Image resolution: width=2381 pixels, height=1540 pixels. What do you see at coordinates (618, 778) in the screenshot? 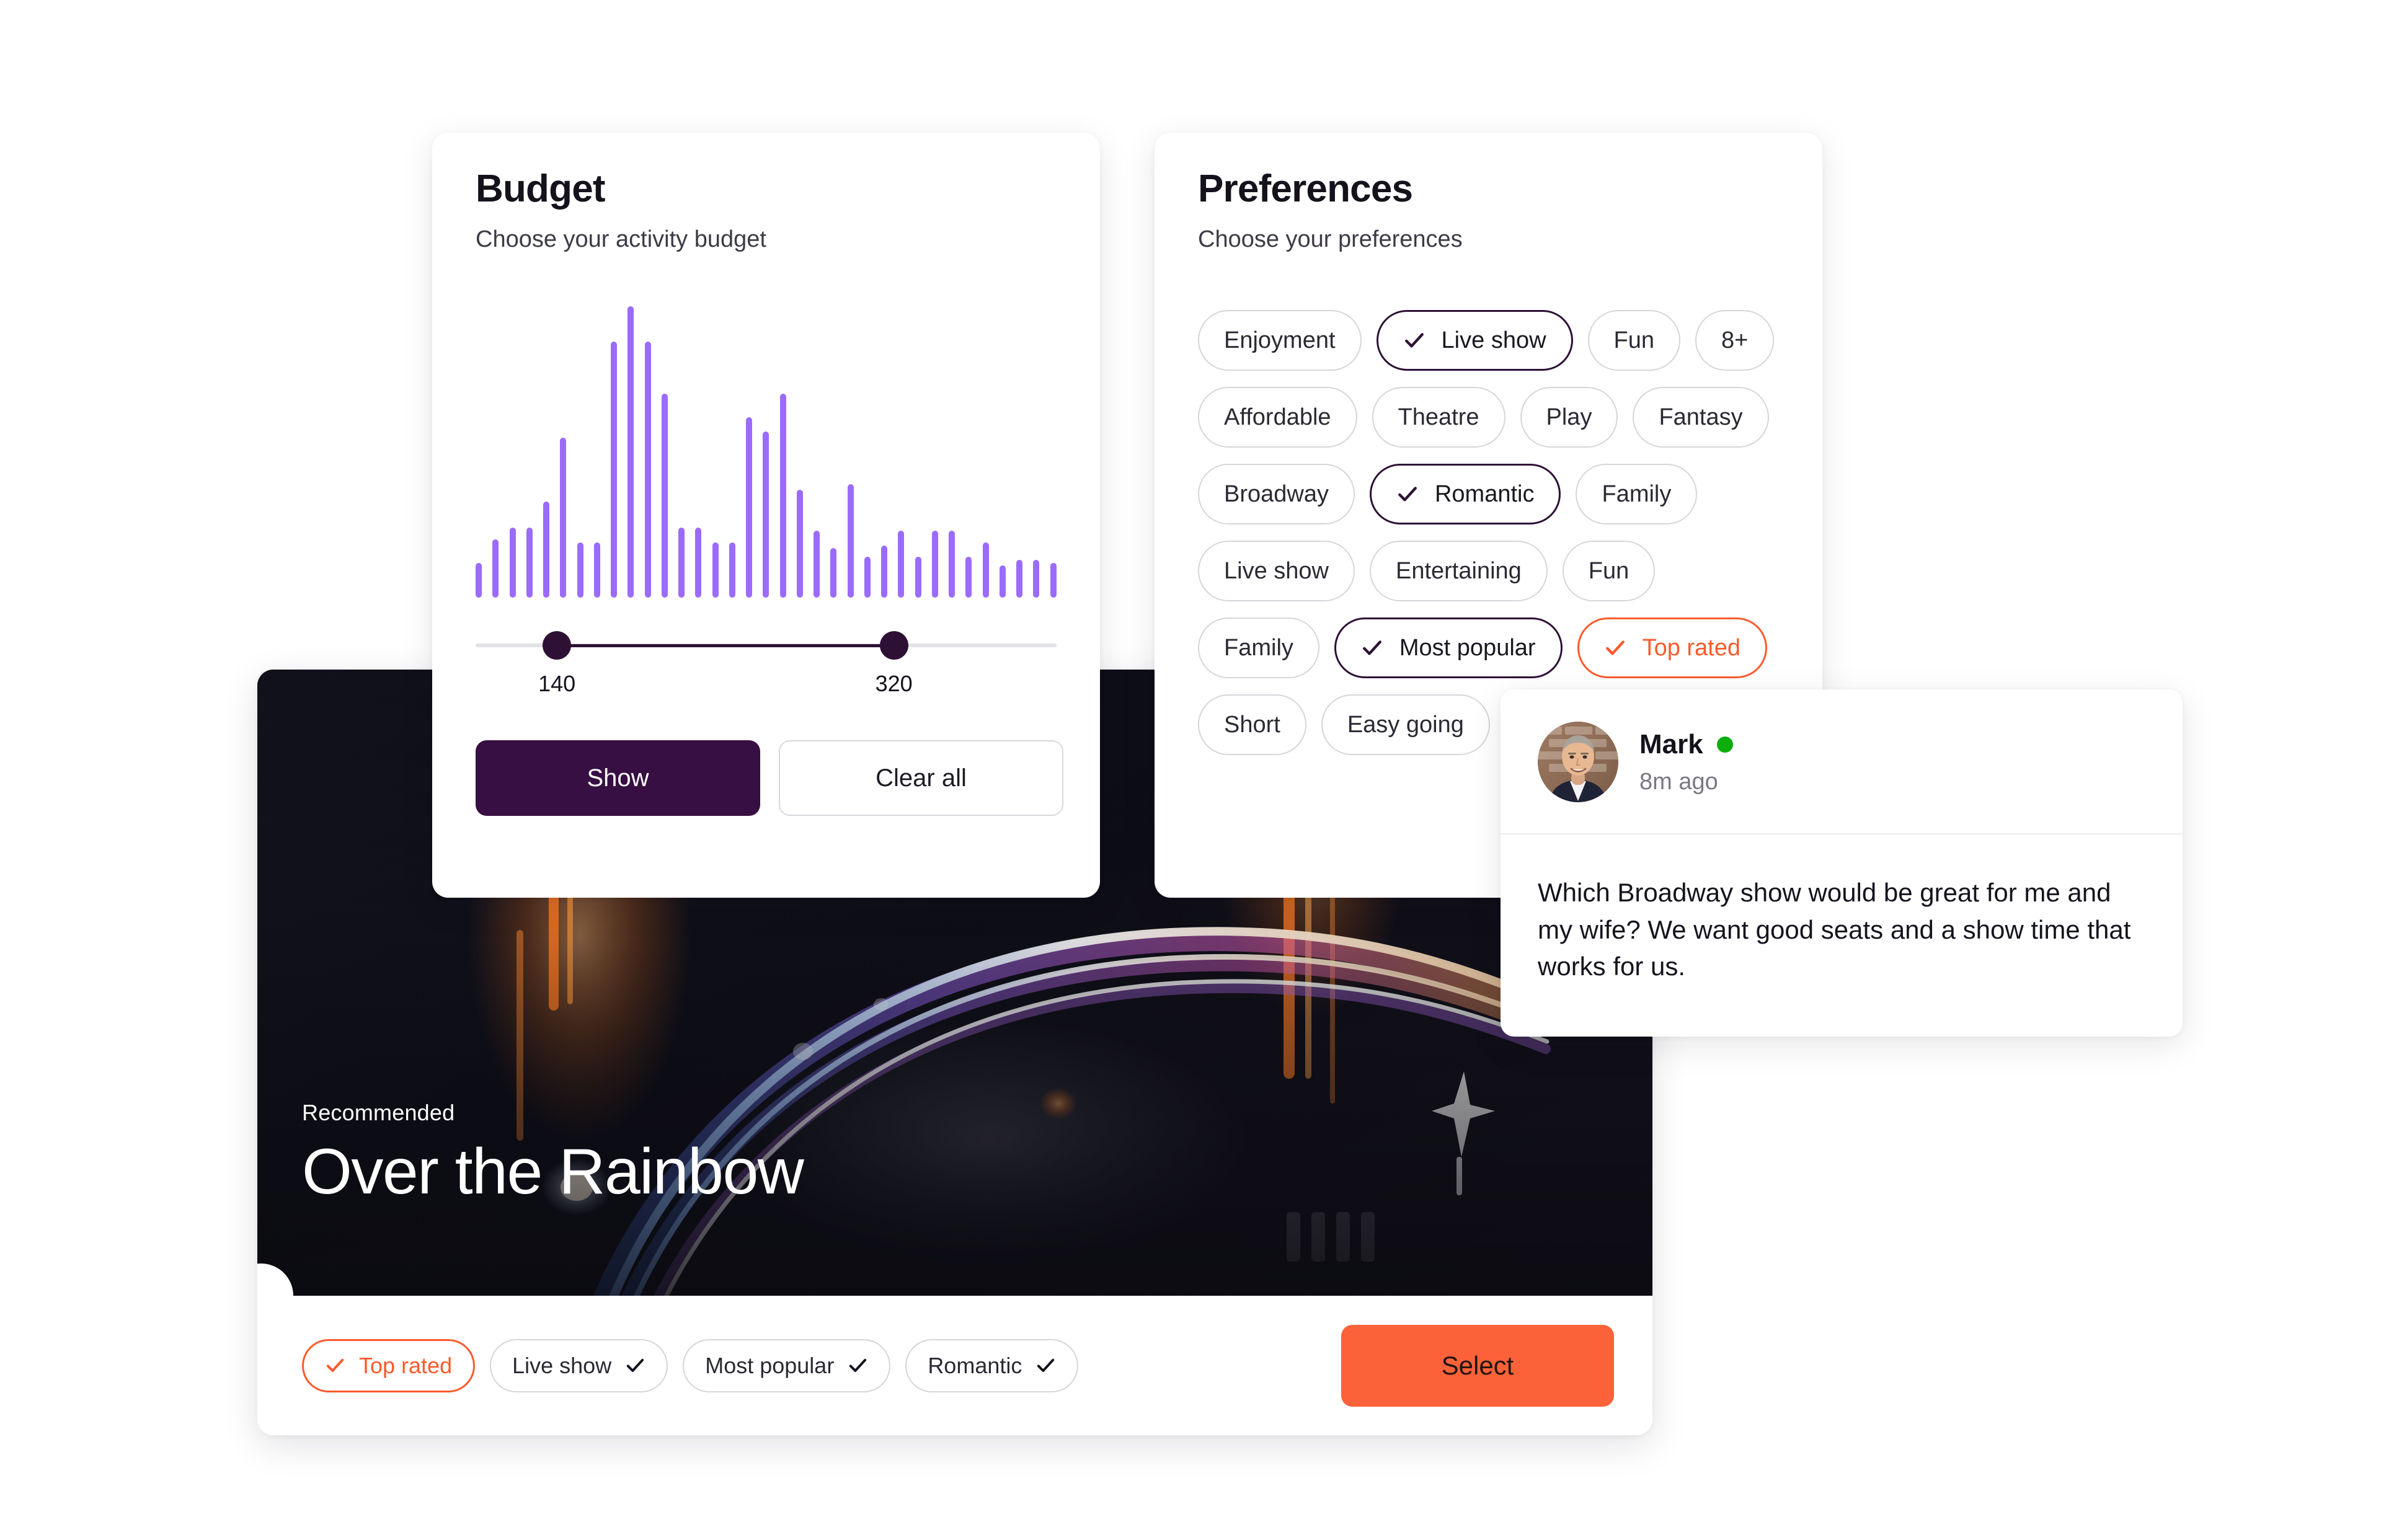
I see `show-button: Show` at bounding box center [618, 778].